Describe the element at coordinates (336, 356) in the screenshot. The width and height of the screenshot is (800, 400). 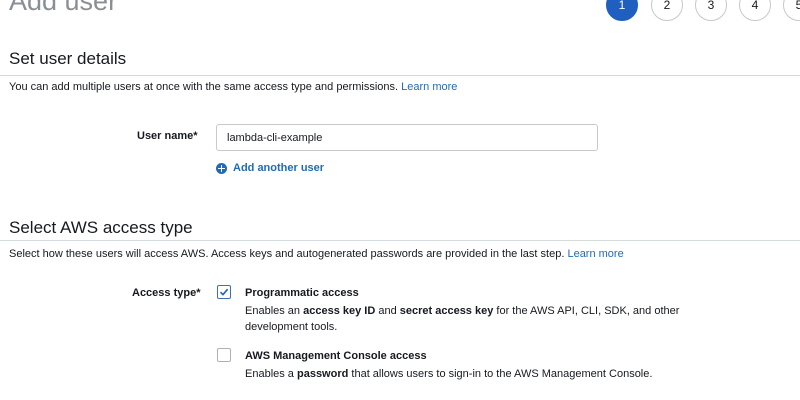
I see `console-access-title: AWS Management Console access` at that location.